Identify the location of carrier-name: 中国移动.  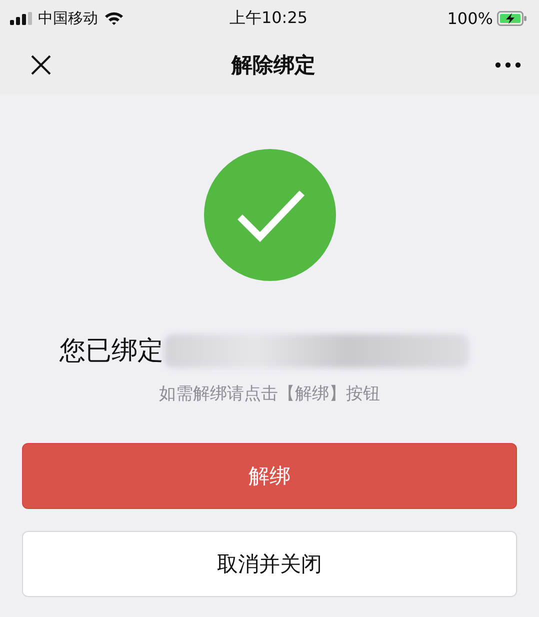
(68, 18).